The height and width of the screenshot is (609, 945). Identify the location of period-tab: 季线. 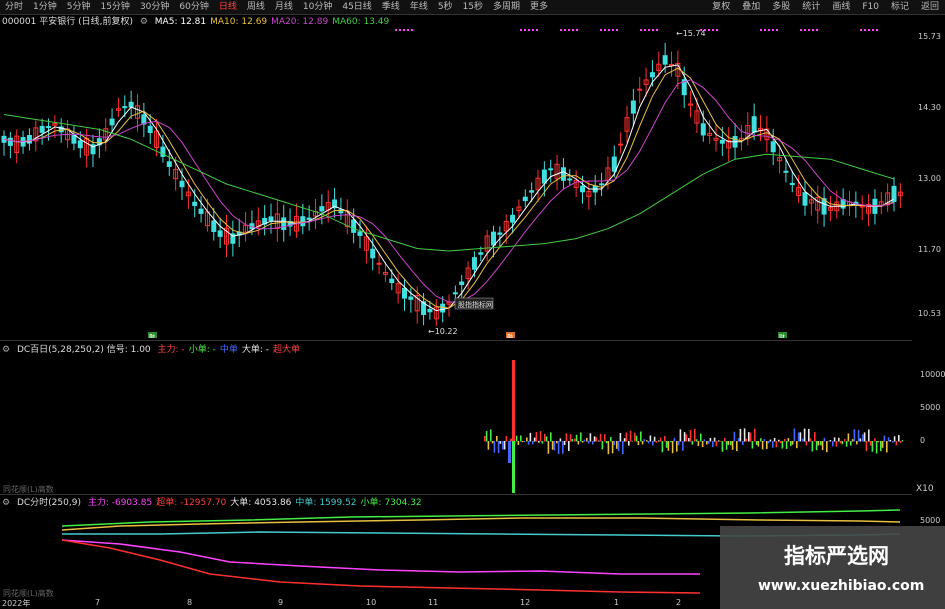
(391, 7).